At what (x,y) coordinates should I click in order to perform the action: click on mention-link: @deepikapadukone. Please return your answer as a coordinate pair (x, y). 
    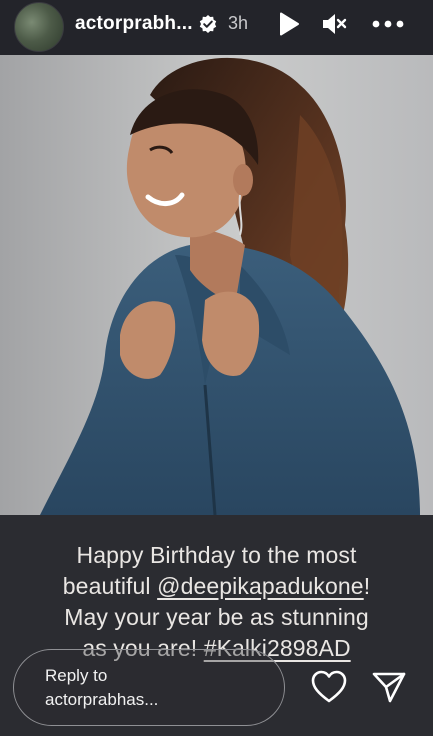
    Looking at the image, I should click on (260, 586).